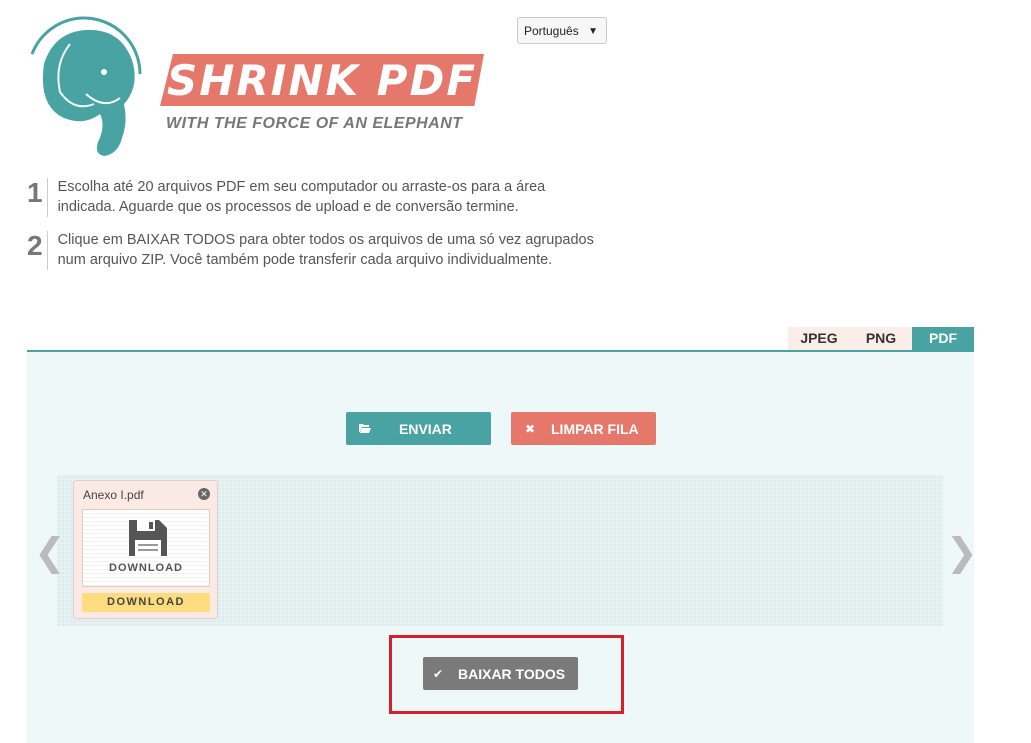  I want to click on language-select: Português ▼, so click(562, 30).